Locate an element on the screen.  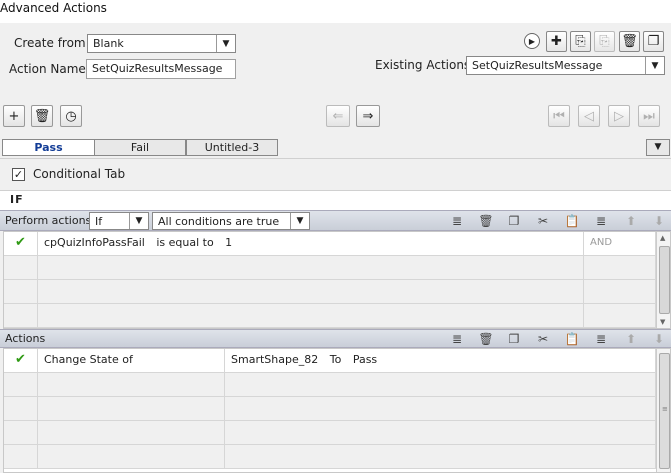
tab-fail: Fail is located at coordinates (140, 147).